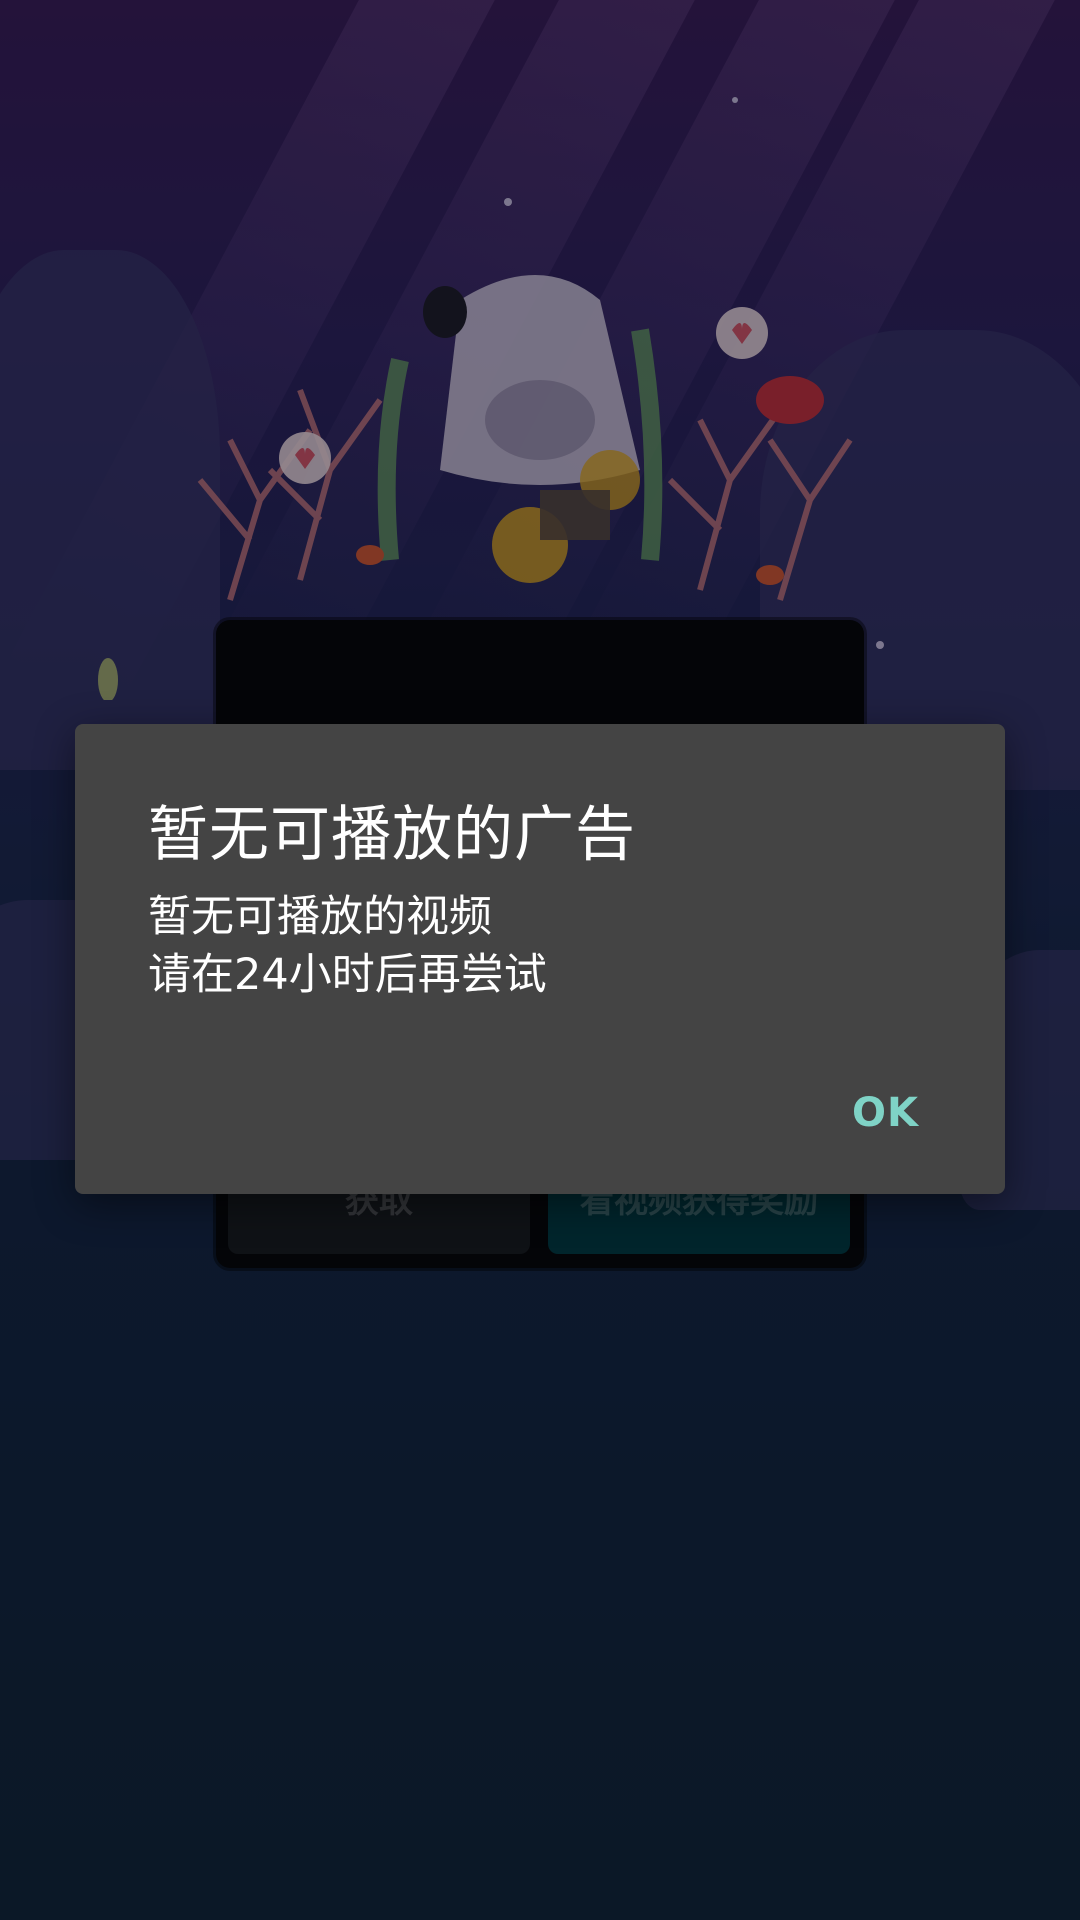 The image size is (1080, 1920). Describe the element at coordinates (347, 946) in the screenshot. I see `dialog-message: 暂无可播放的视频 请在24小时后再尝试` at that location.